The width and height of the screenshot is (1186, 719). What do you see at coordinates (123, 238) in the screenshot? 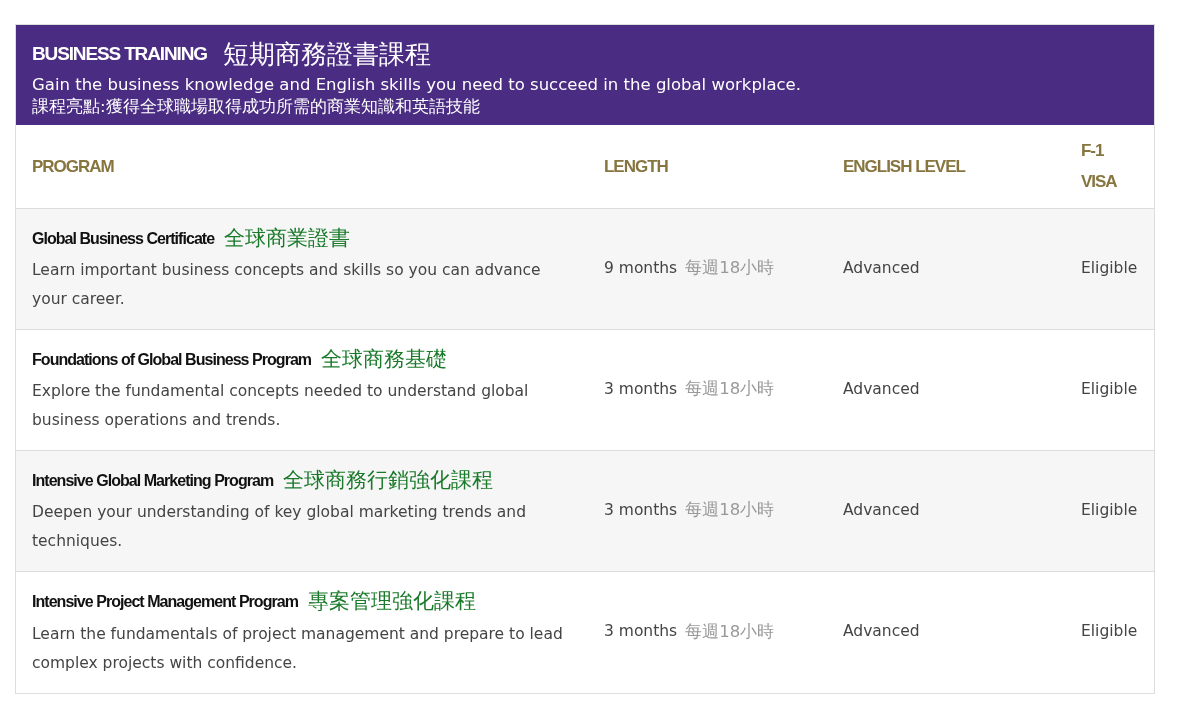
I see `program-name: Global Business Certificate` at bounding box center [123, 238].